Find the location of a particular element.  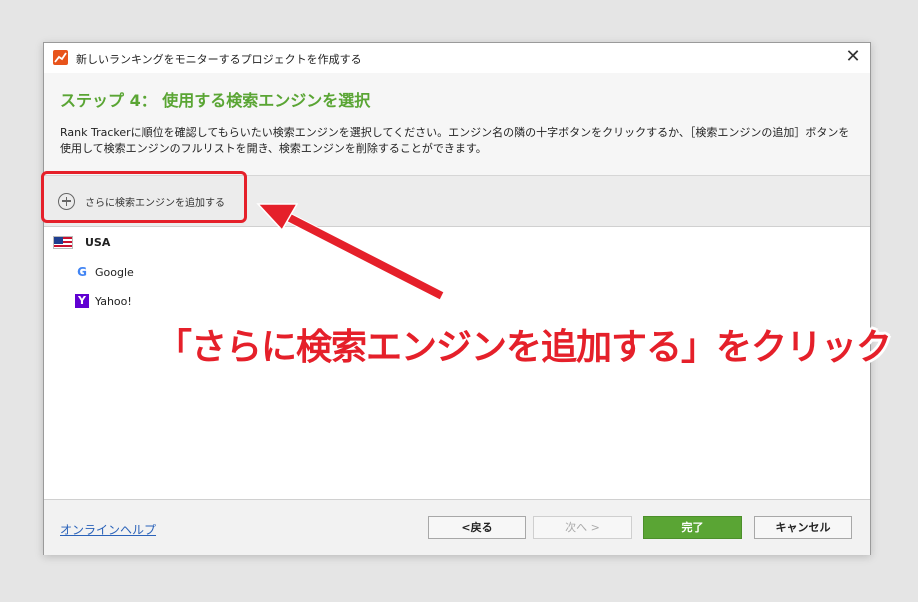

step-title: ステップ 4： 使用する検索エンジンを選択 is located at coordinates (215, 100).